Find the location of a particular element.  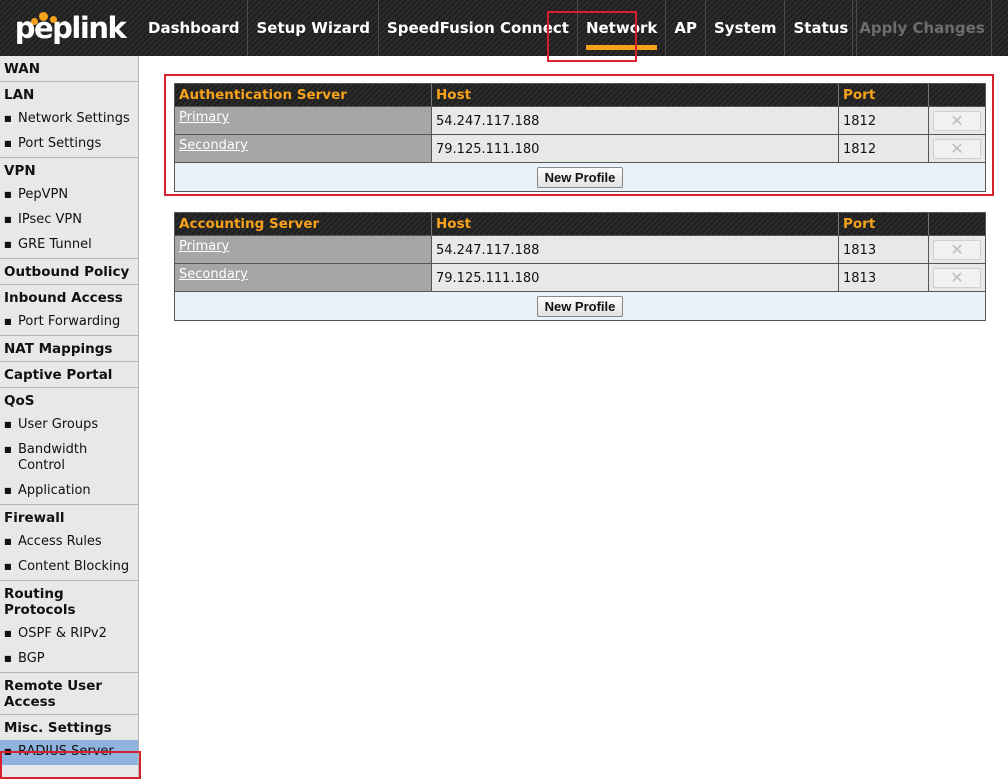

sidebar-item-qos: QoS is located at coordinates (69, 400).